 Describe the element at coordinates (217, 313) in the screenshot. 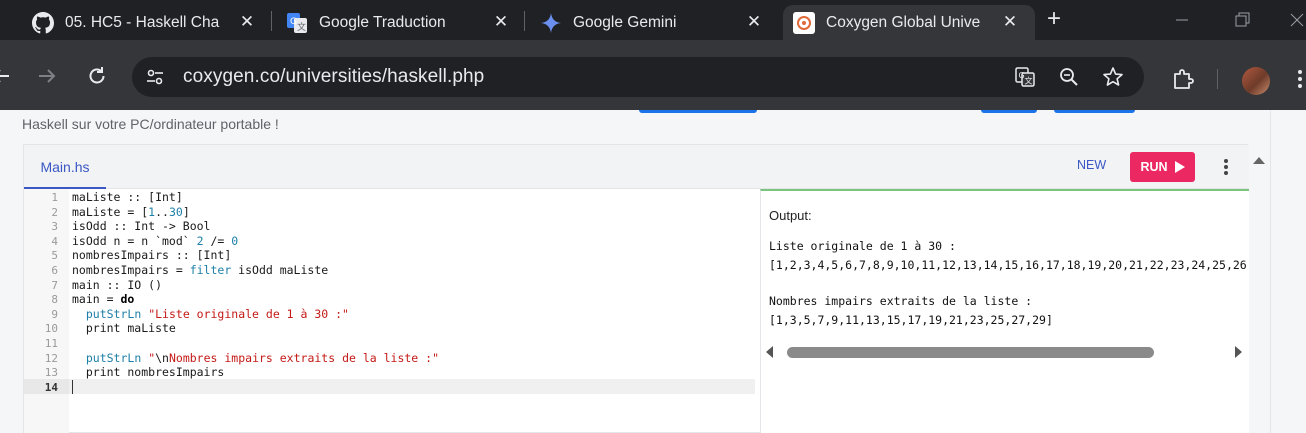

I see `code-line: putStrLn "Liste originale de 1 à 30 :"` at that location.